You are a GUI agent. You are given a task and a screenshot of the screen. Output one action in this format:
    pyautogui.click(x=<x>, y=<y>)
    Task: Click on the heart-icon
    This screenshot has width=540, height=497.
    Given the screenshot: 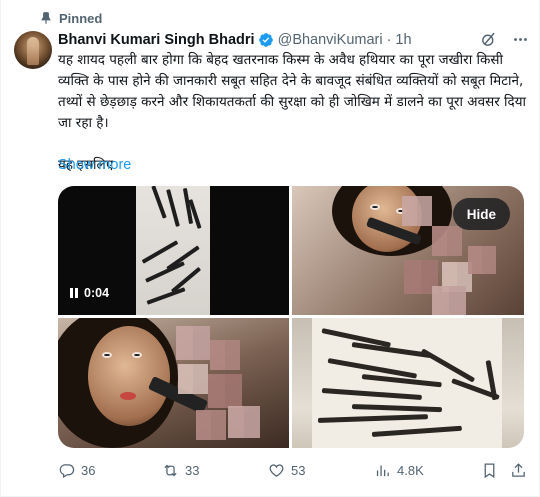 What is the action you would take?
    pyautogui.click(x=276, y=470)
    